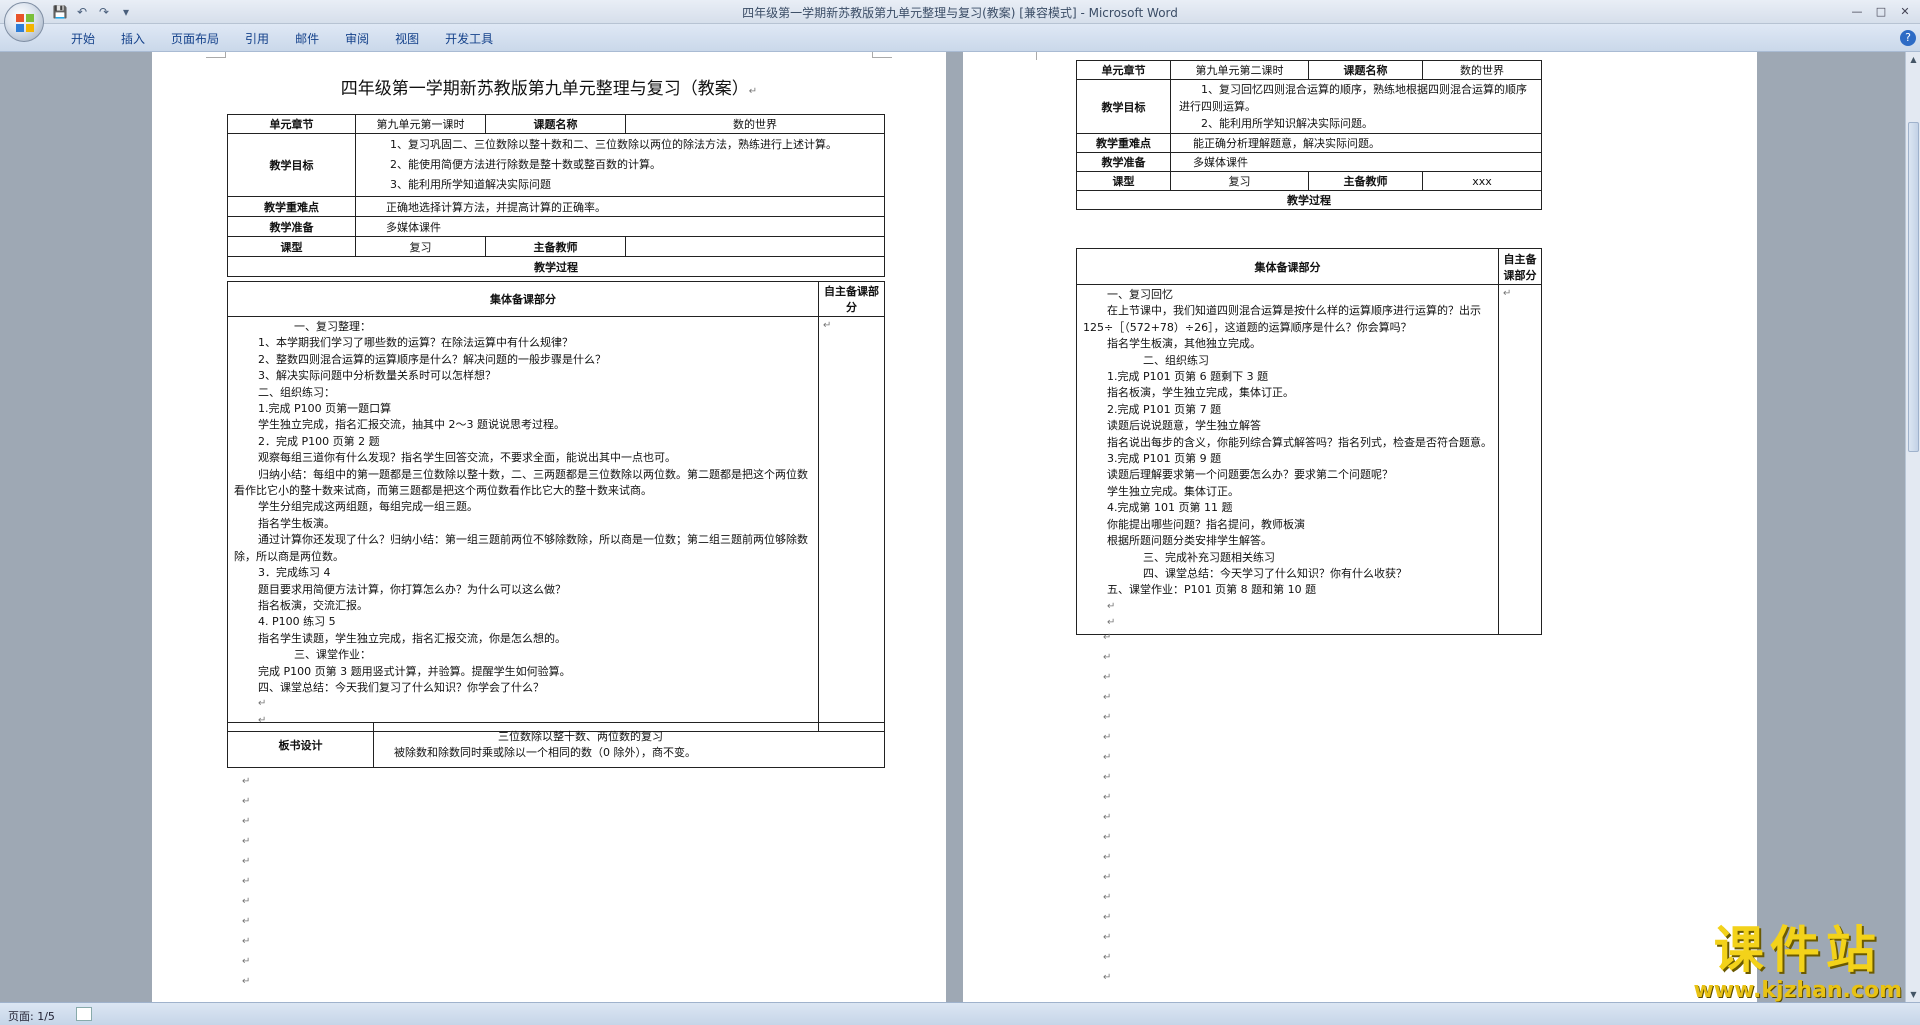  I want to click on body-line: 题目要求用简便方法计算，你打算怎么办？为什么可以这么做？, so click(412, 589).